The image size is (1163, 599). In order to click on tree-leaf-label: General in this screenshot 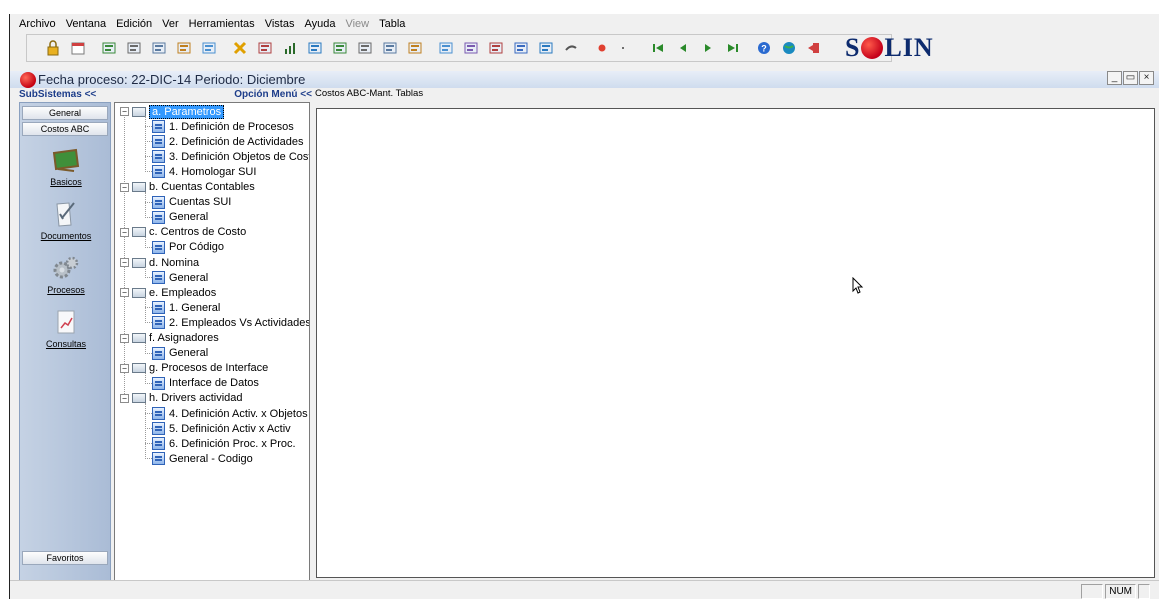, I will do `click(189, 217)`.